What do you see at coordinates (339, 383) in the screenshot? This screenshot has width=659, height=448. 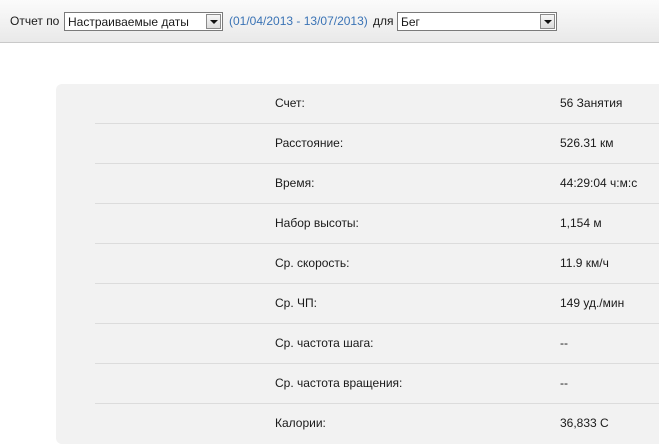 I see `stat-label: Ср. частота вращения:` at bounding box center [339, 383].